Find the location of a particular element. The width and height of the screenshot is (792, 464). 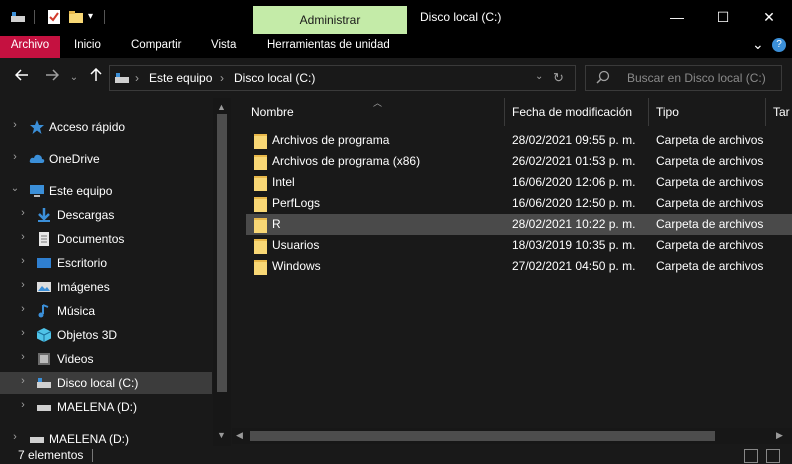

recent-locations-button: ⌄ is located at coordinates (74, 78).